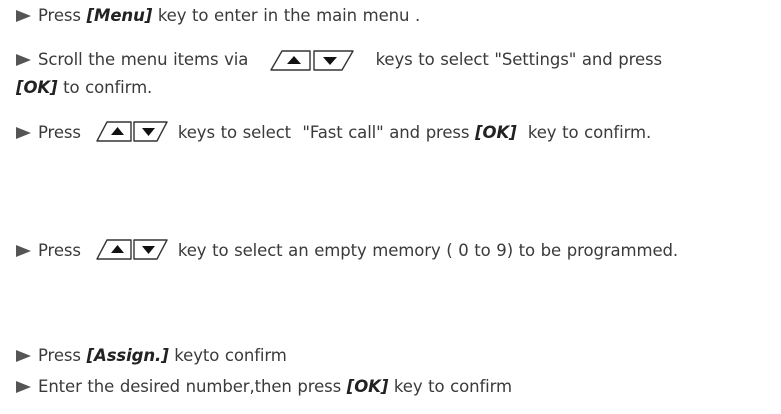 The height and width of the screenshot is (414, 781). I want to click on step-menu-text-post: key to enter in the main menu ., so click(286, 15).